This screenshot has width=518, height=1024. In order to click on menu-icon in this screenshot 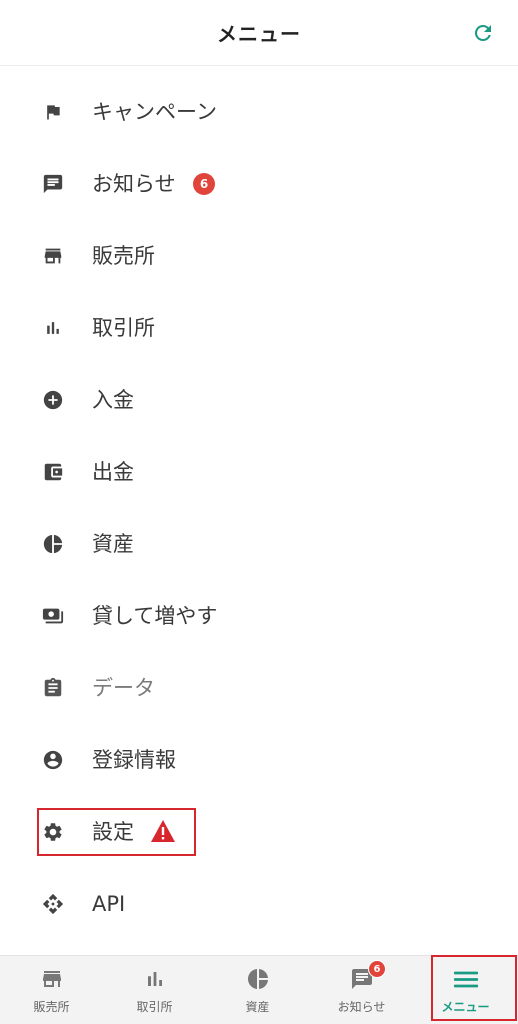, I will do `click(466, 979)`.